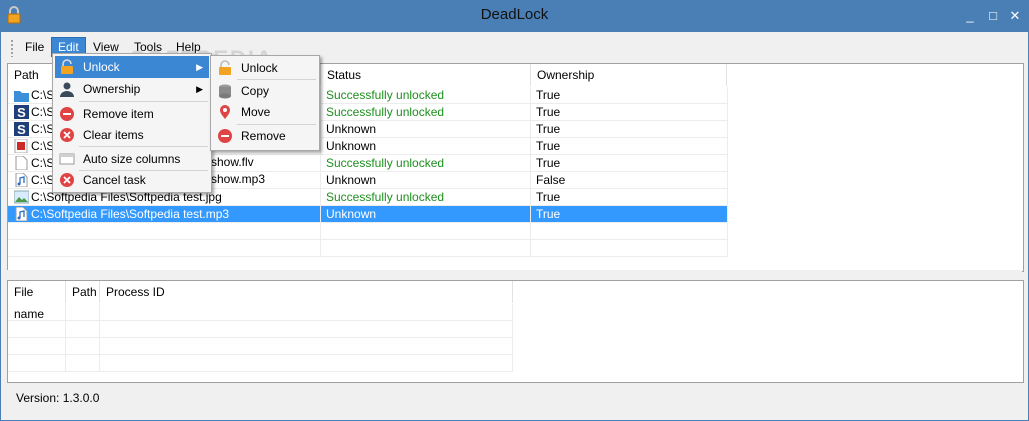  I want to click on unlock-submenu-unlock: Unlock, so click(265, 68).